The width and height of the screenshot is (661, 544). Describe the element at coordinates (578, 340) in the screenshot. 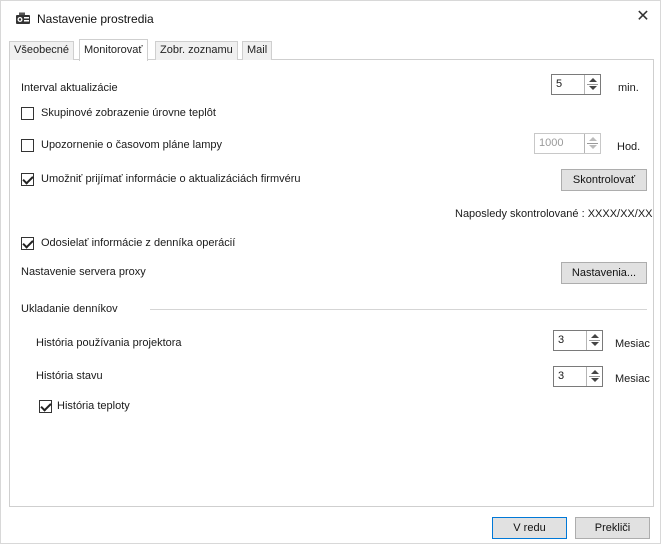

I see `usage-history-spinner: 3` at that location.